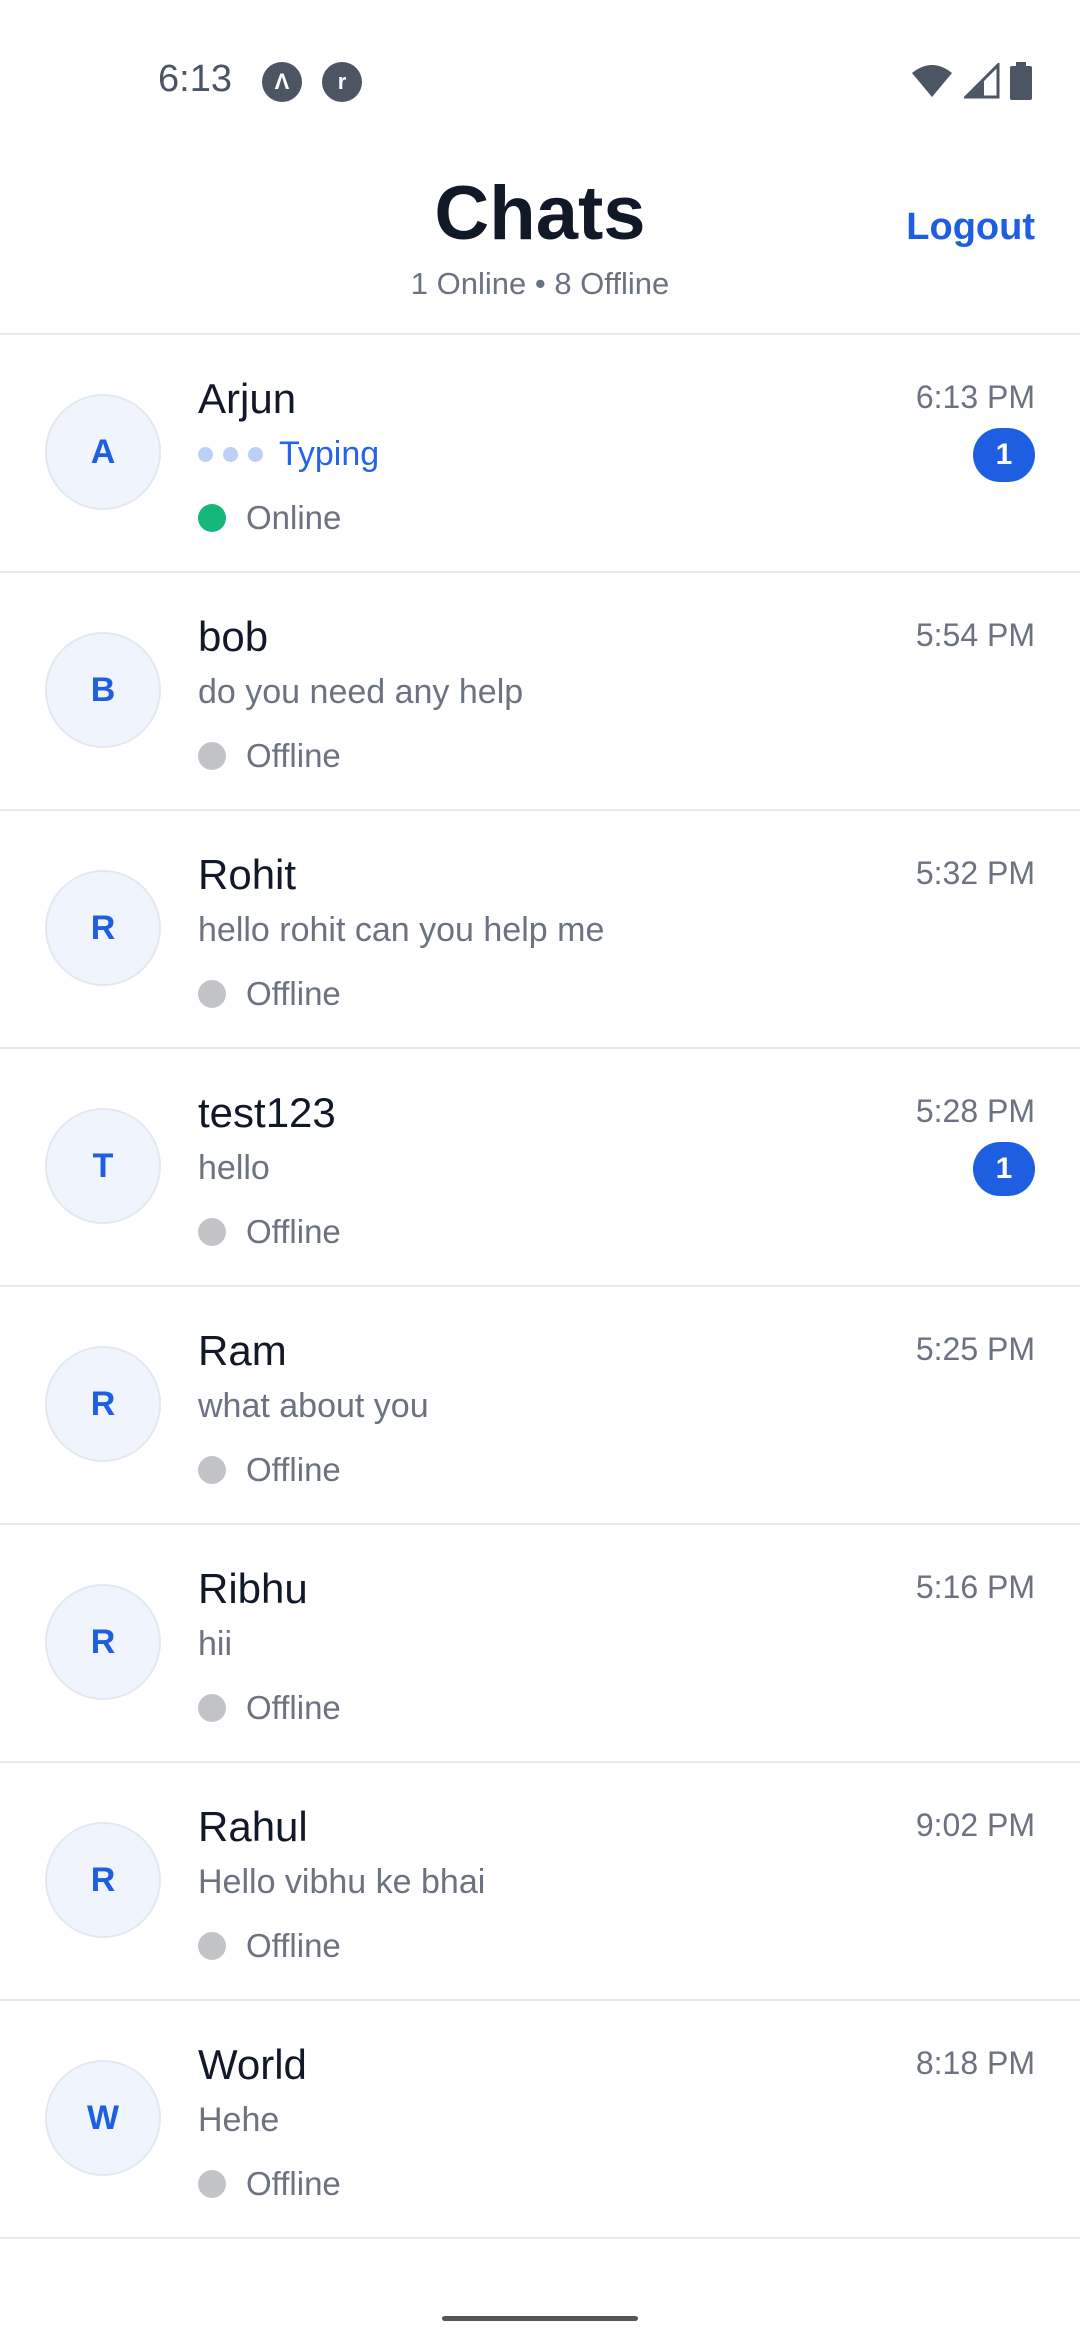 The width and height of the screenshot is (1080, 2340). I want to click on app-a-icon: Λ, so click(282, 82).